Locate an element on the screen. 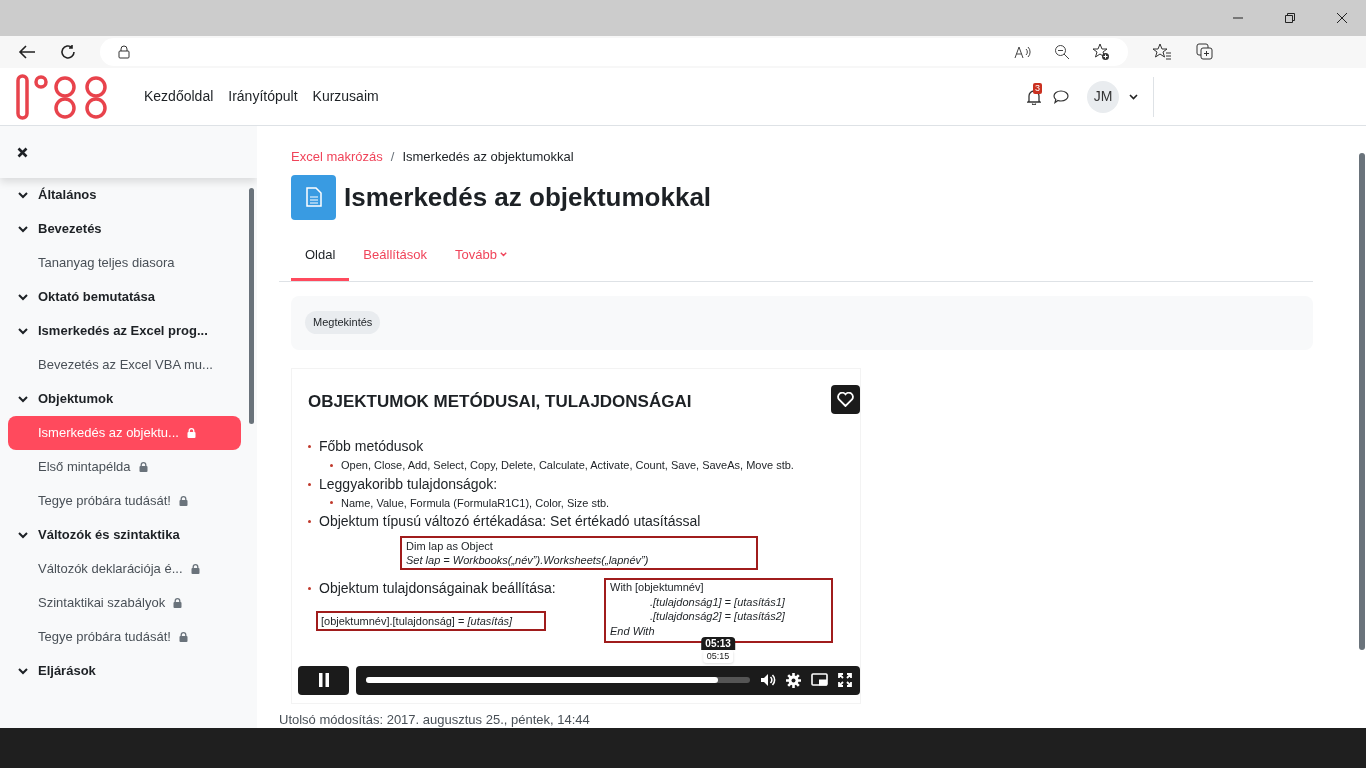 This screenshot has width=1366, height=768. restore-icon is located at coordinates (1290, 18).